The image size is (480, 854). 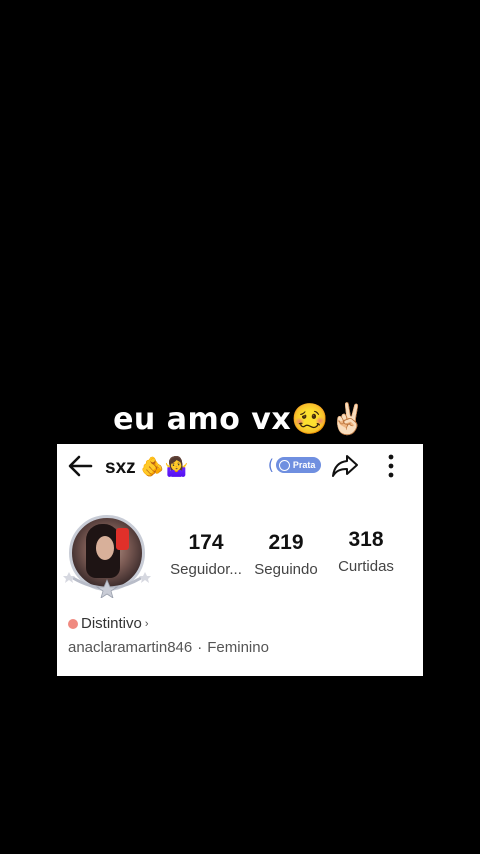 I want to click on level-badge-label: Prata, so click(x=304, y=465).